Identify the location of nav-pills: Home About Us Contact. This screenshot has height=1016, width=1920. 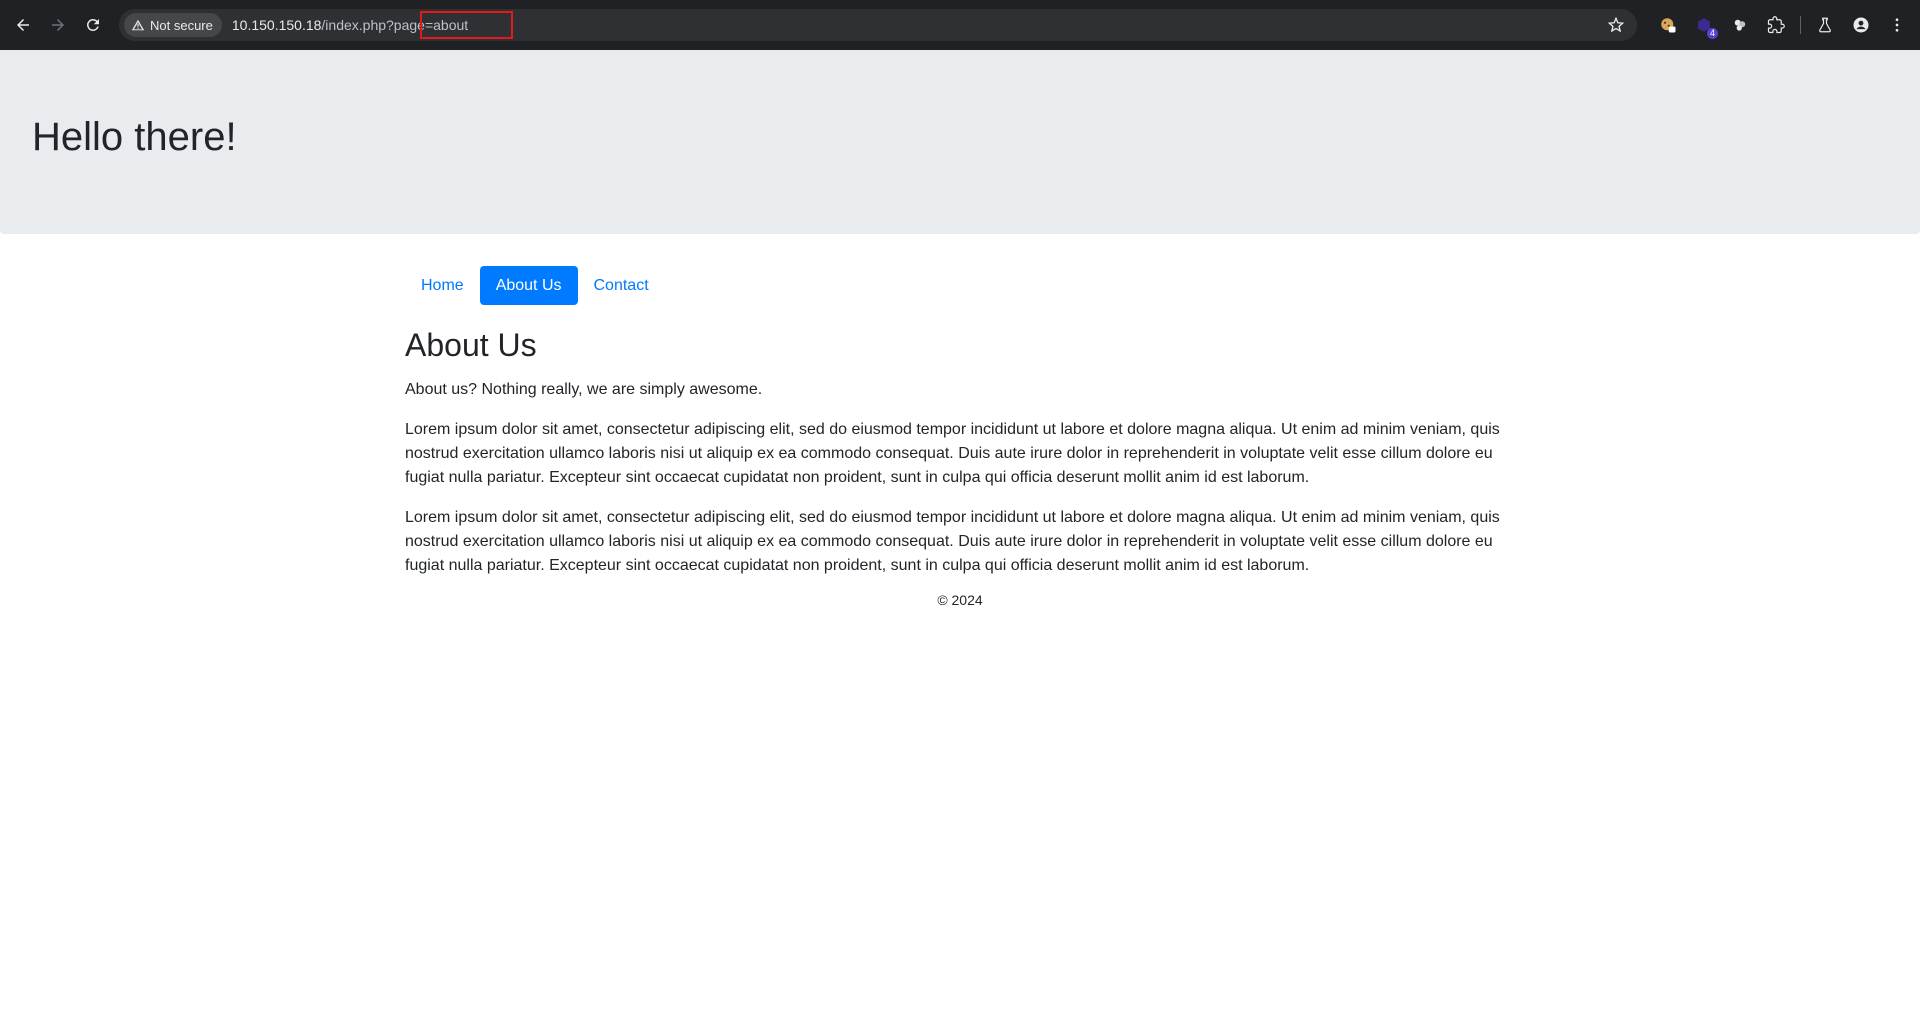
(960, 285).